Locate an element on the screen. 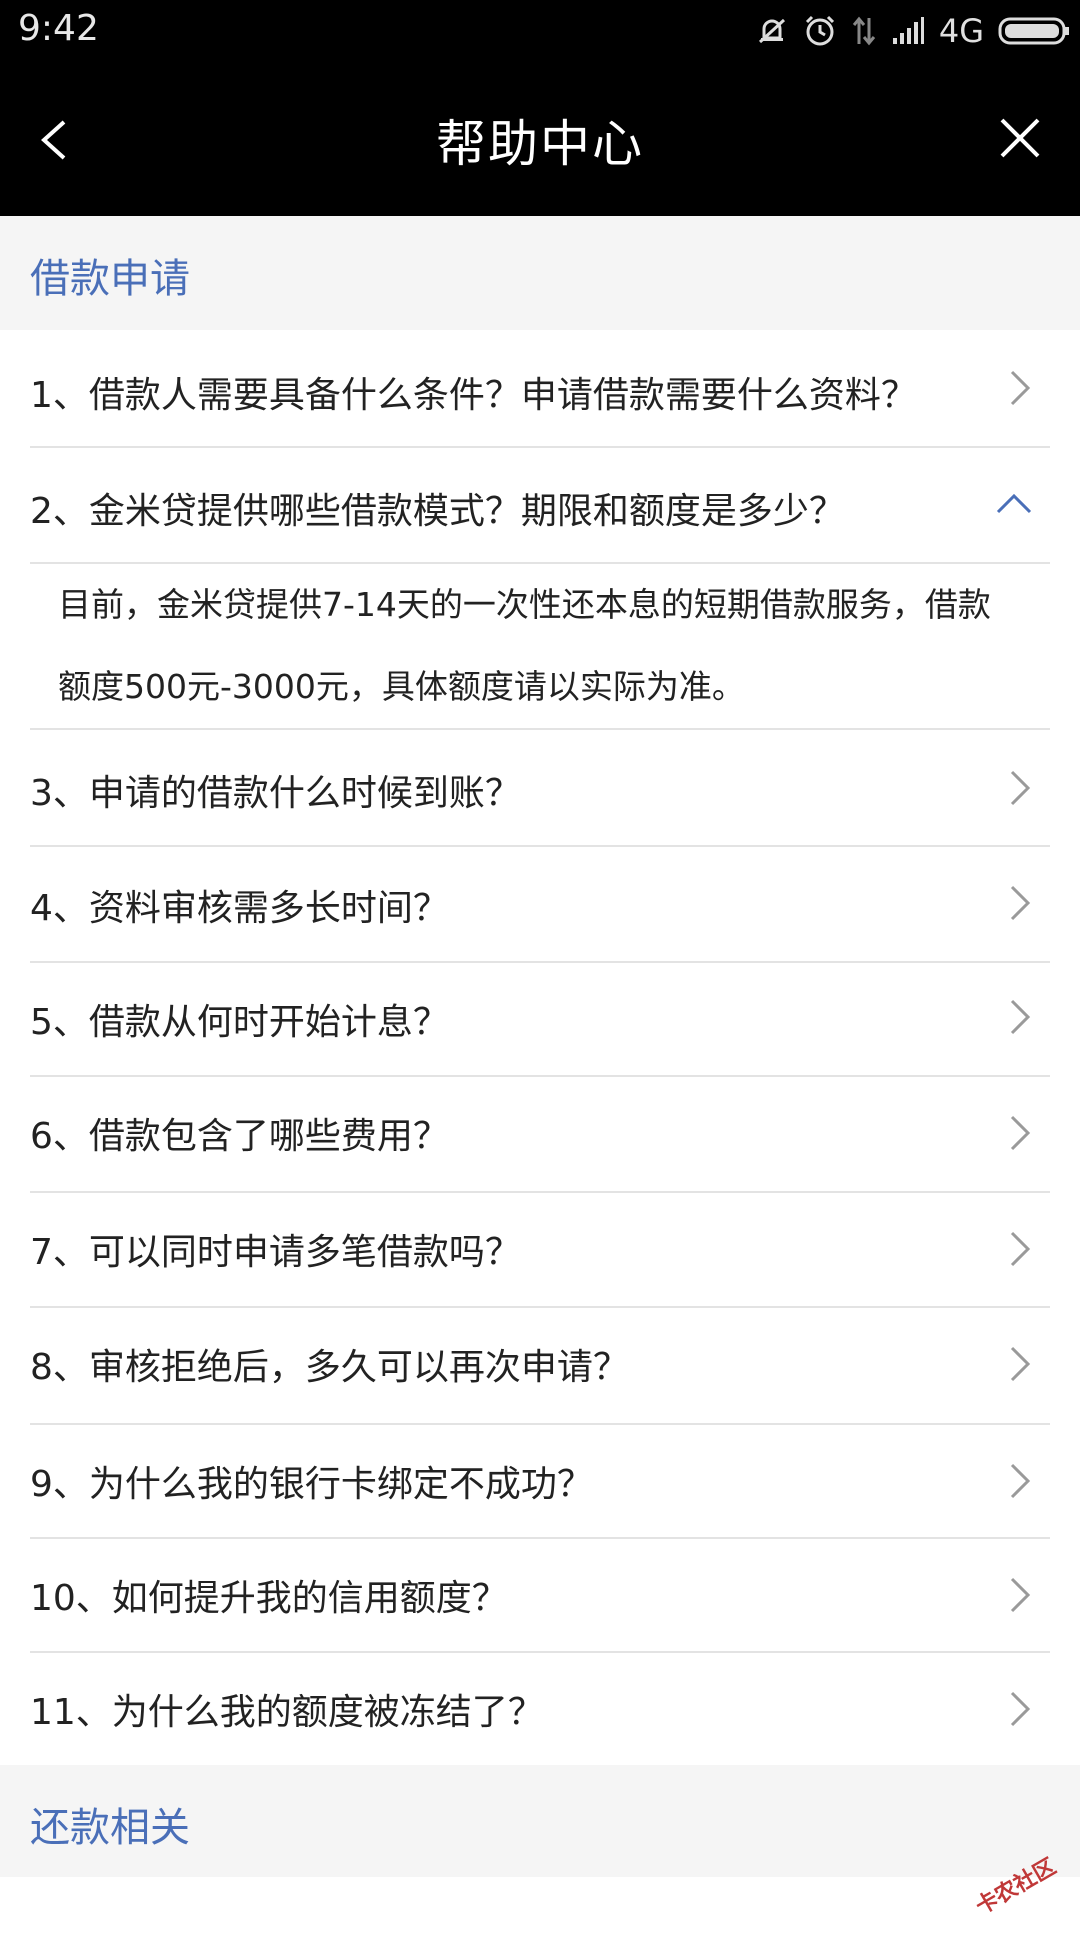 Image resolution: width=1080 pixels, height=1933 pixels. faq-question: 5、借款从何时开始计息？ is located at coordinates (239, 1022).